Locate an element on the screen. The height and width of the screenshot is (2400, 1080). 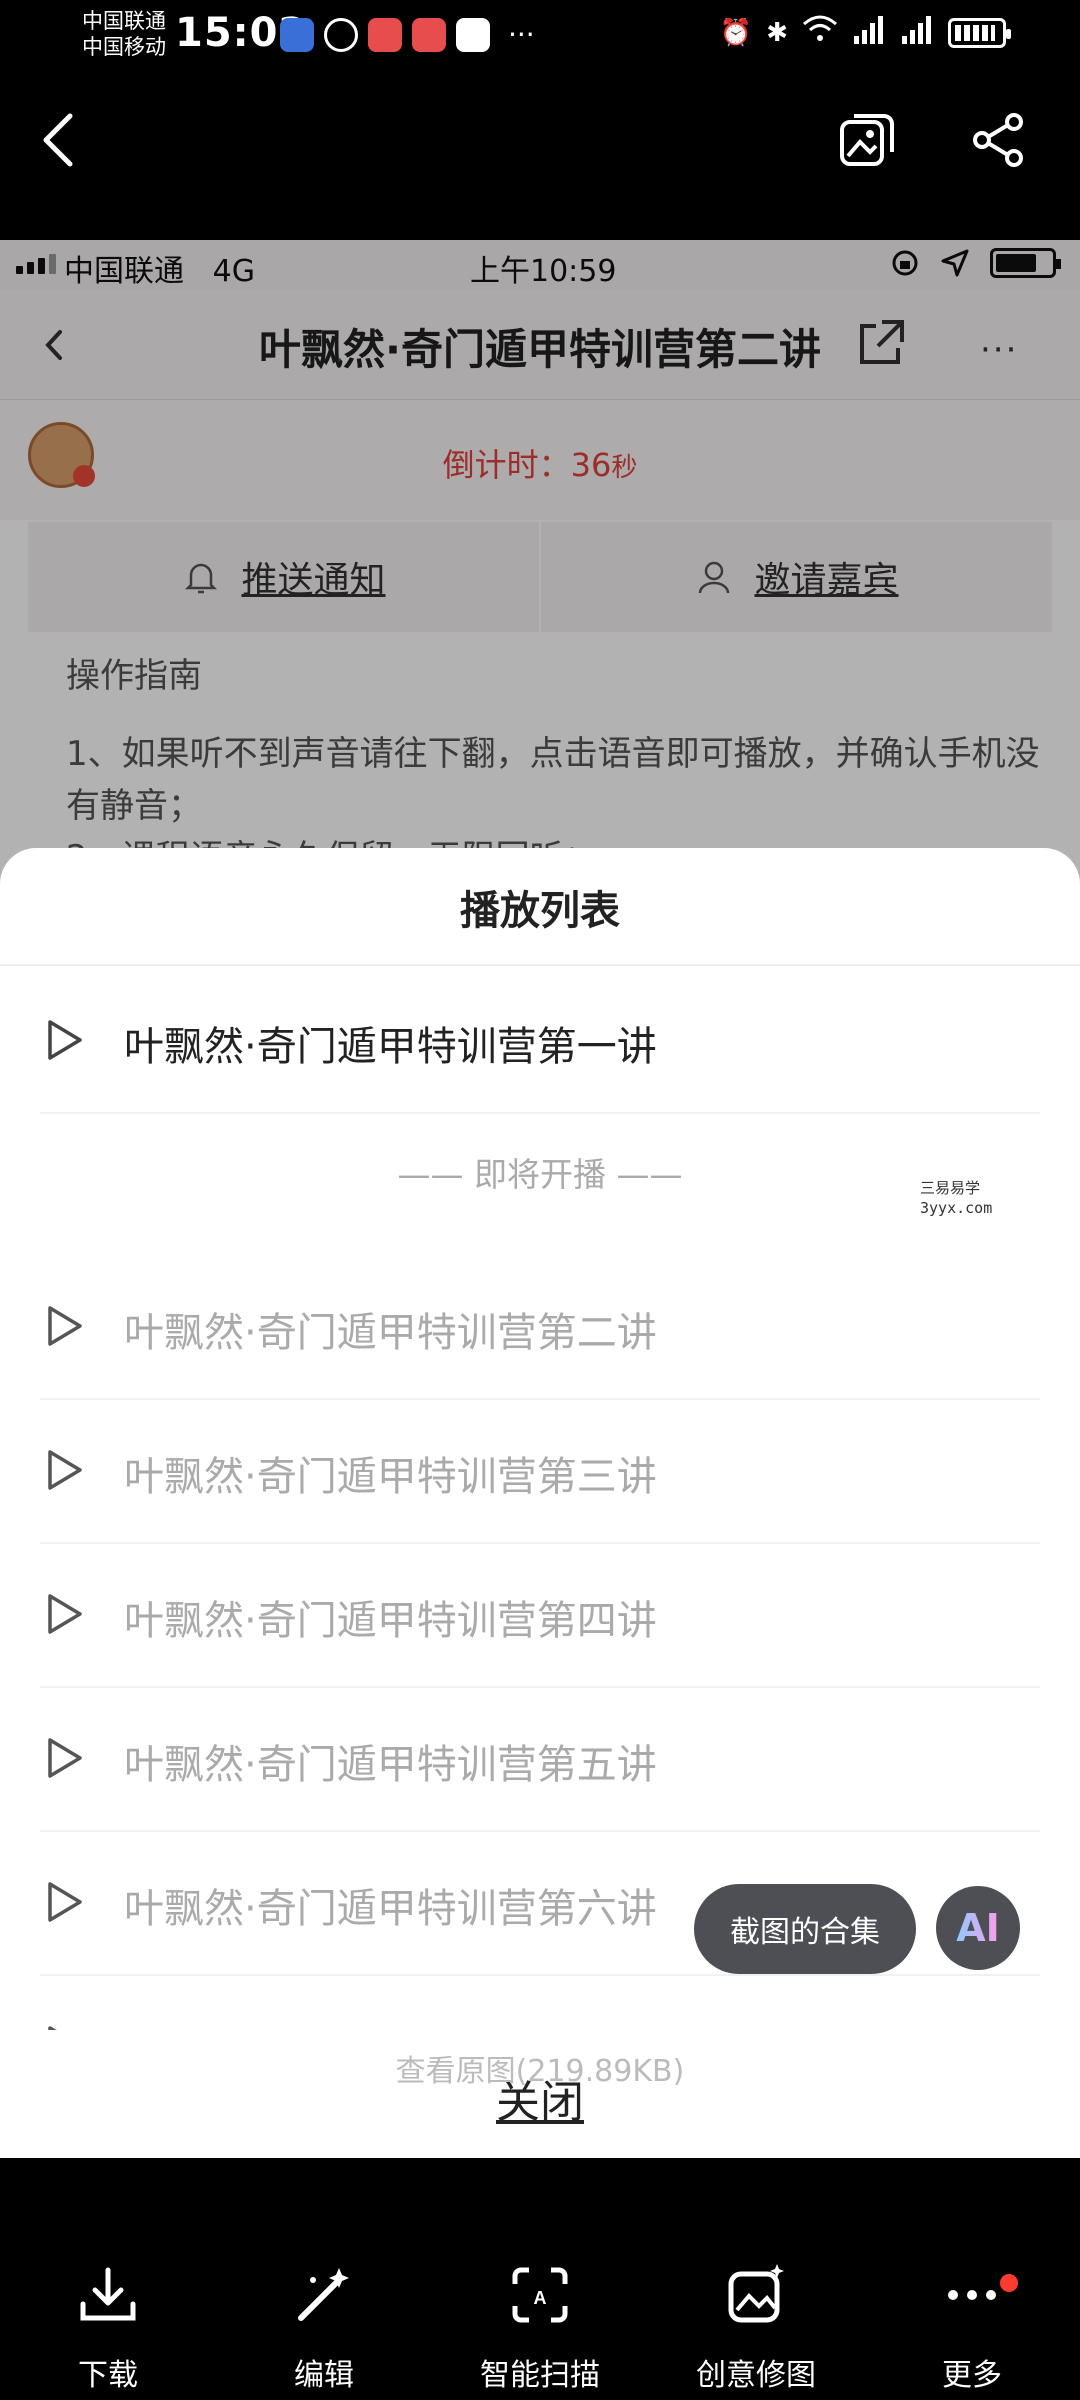
back-icon is located at coordinates (62, 140).